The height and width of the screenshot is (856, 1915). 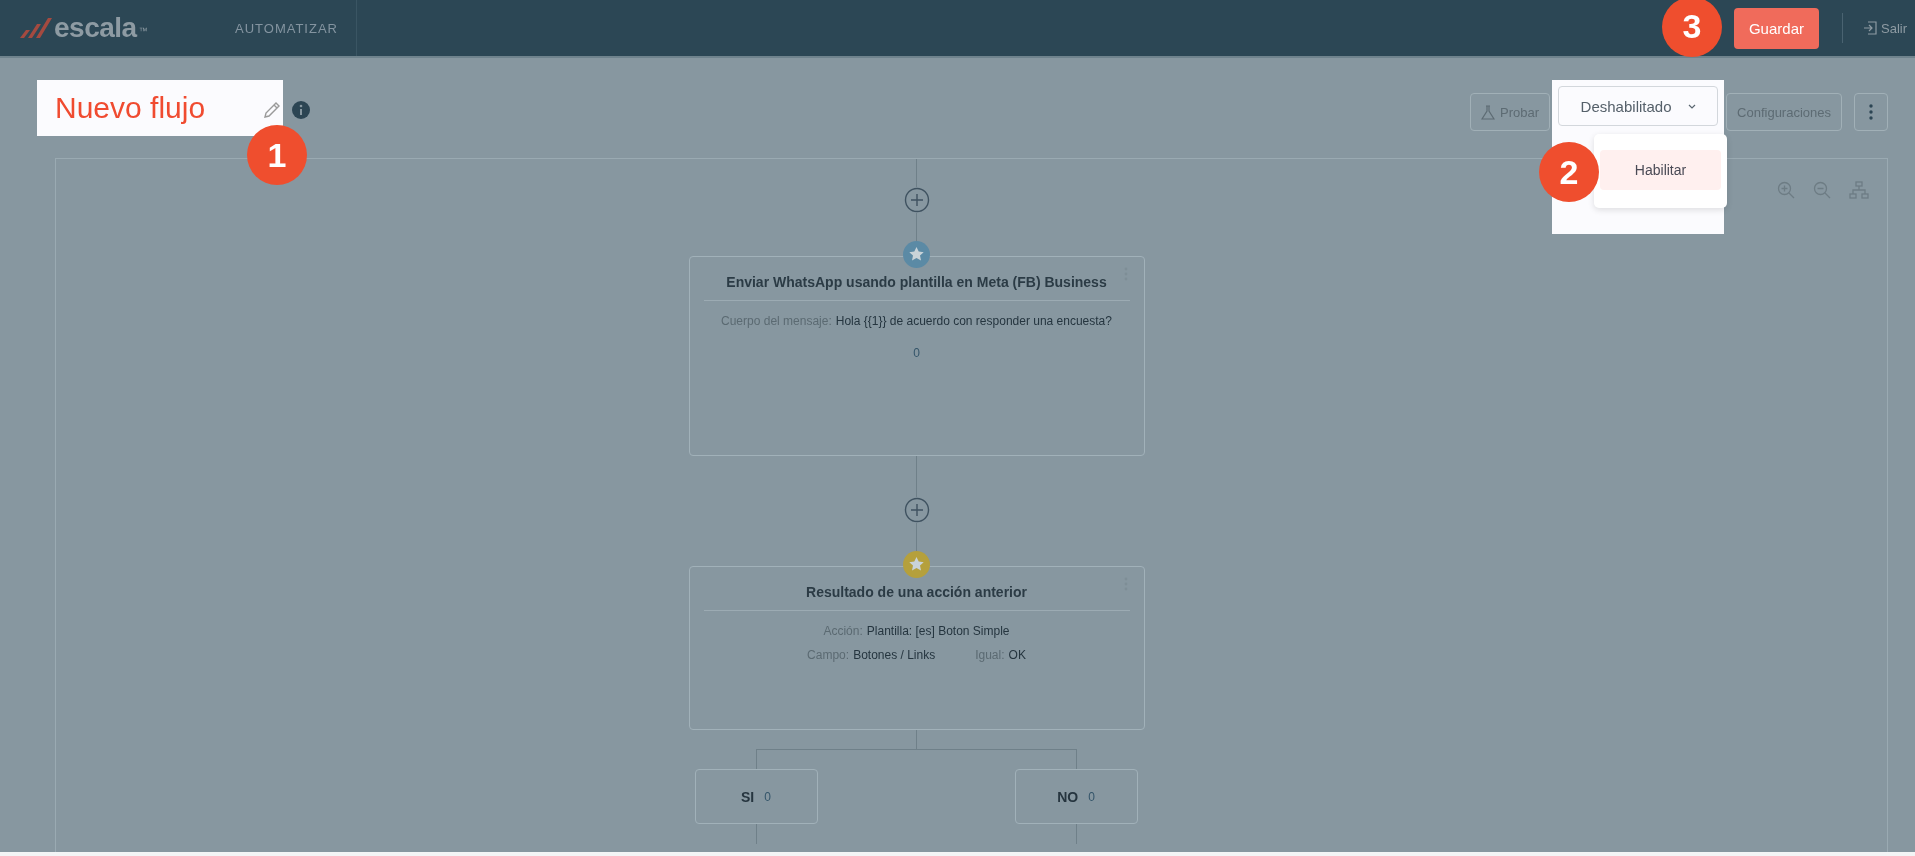 I want to click on flask-icon, so click(x=1488, y=112).